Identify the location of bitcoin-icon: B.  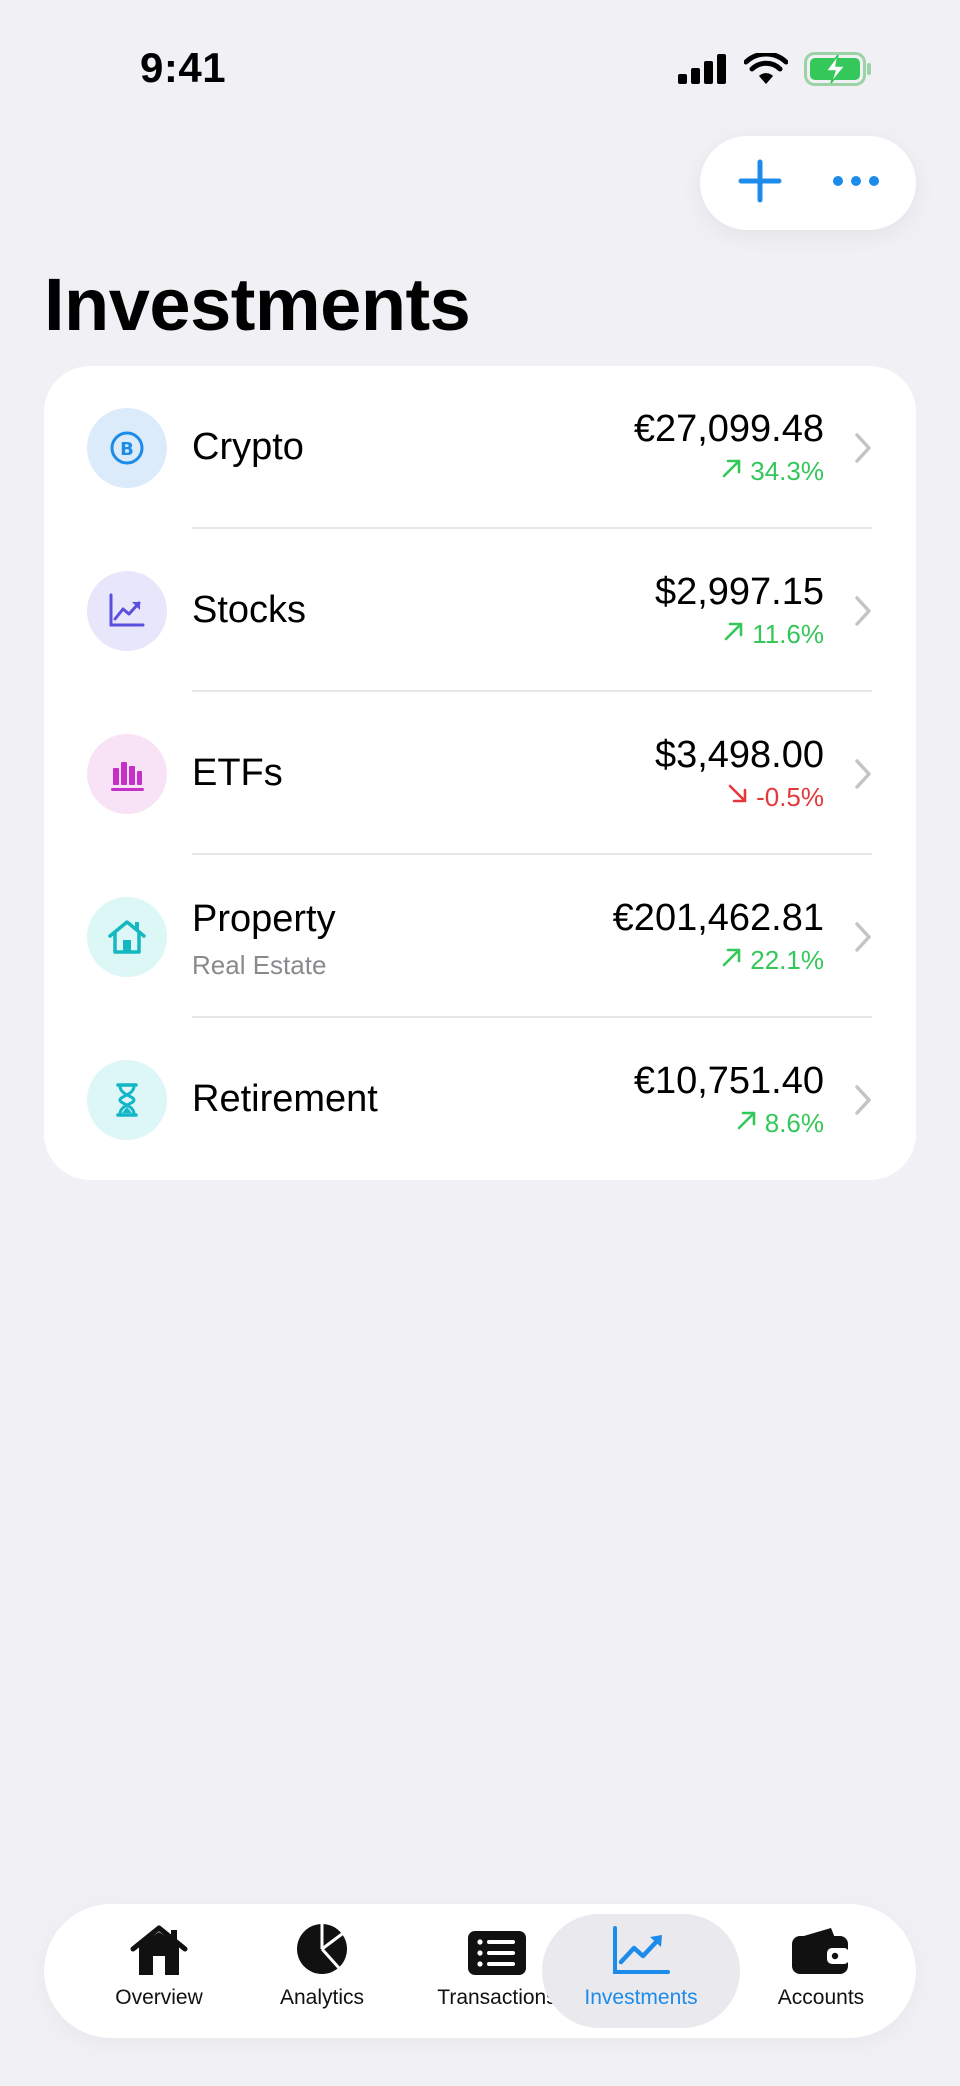
(127, 448).